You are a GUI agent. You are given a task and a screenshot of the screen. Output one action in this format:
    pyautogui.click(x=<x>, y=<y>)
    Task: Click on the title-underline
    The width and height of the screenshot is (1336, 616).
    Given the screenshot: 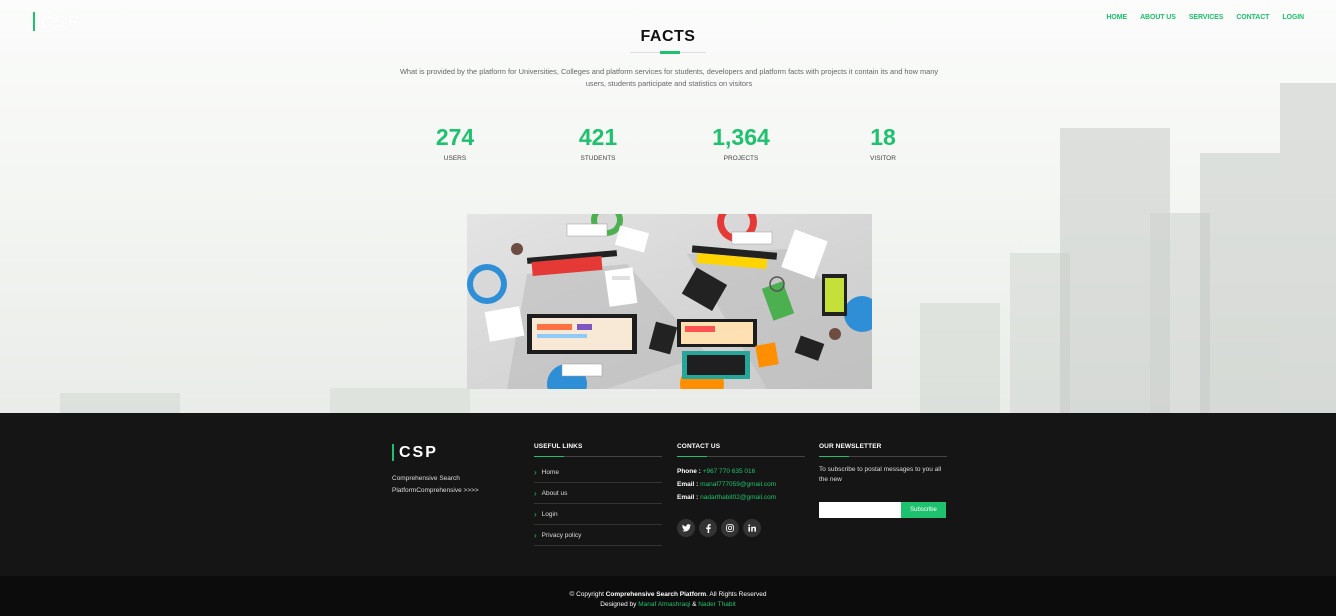 What is the action you would take?
    pyautogui.click(x=668, y=52)
    